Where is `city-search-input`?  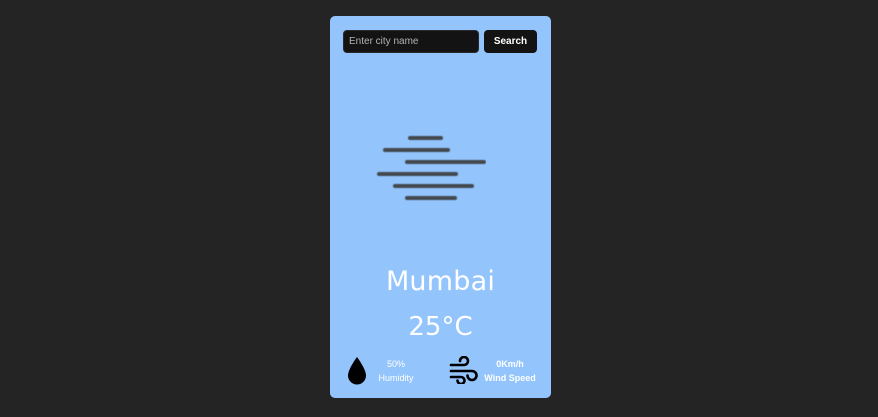 city-search-input is located at coordinates (411, 41).